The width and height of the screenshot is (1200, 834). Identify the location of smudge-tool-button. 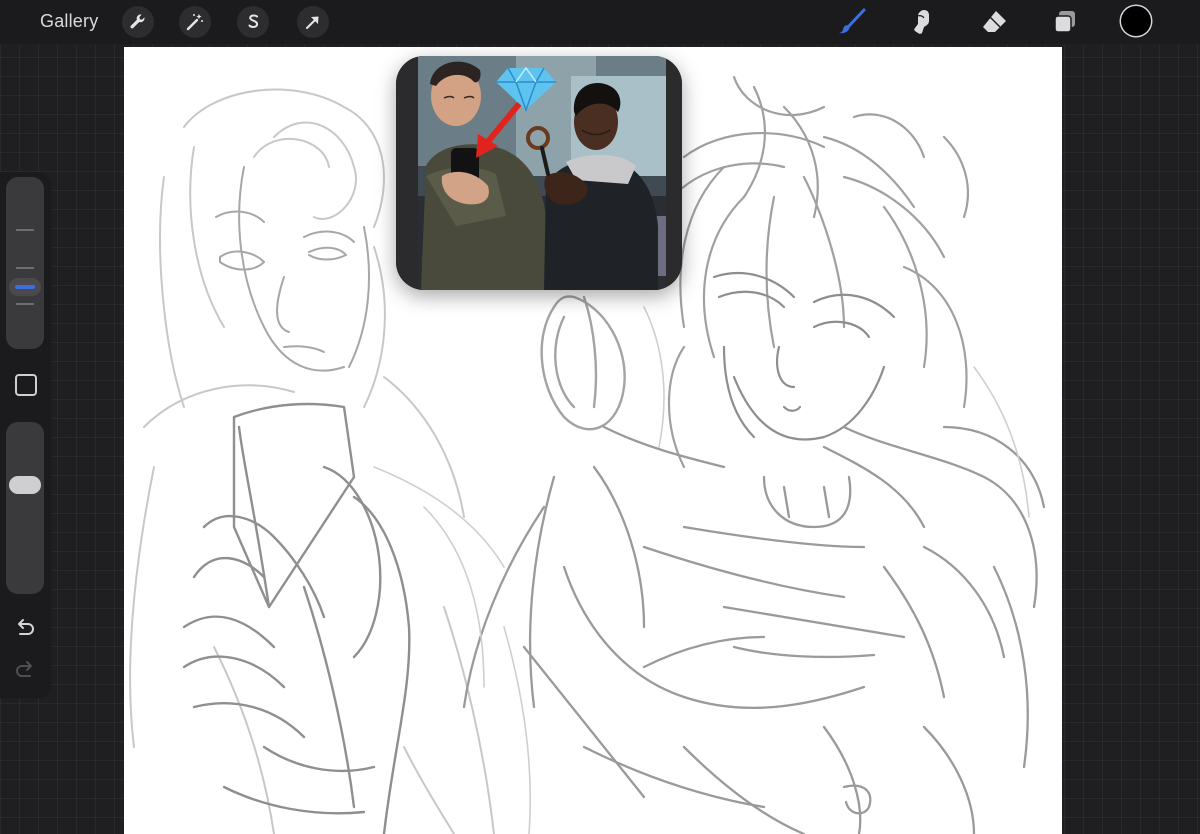
(922, 22).